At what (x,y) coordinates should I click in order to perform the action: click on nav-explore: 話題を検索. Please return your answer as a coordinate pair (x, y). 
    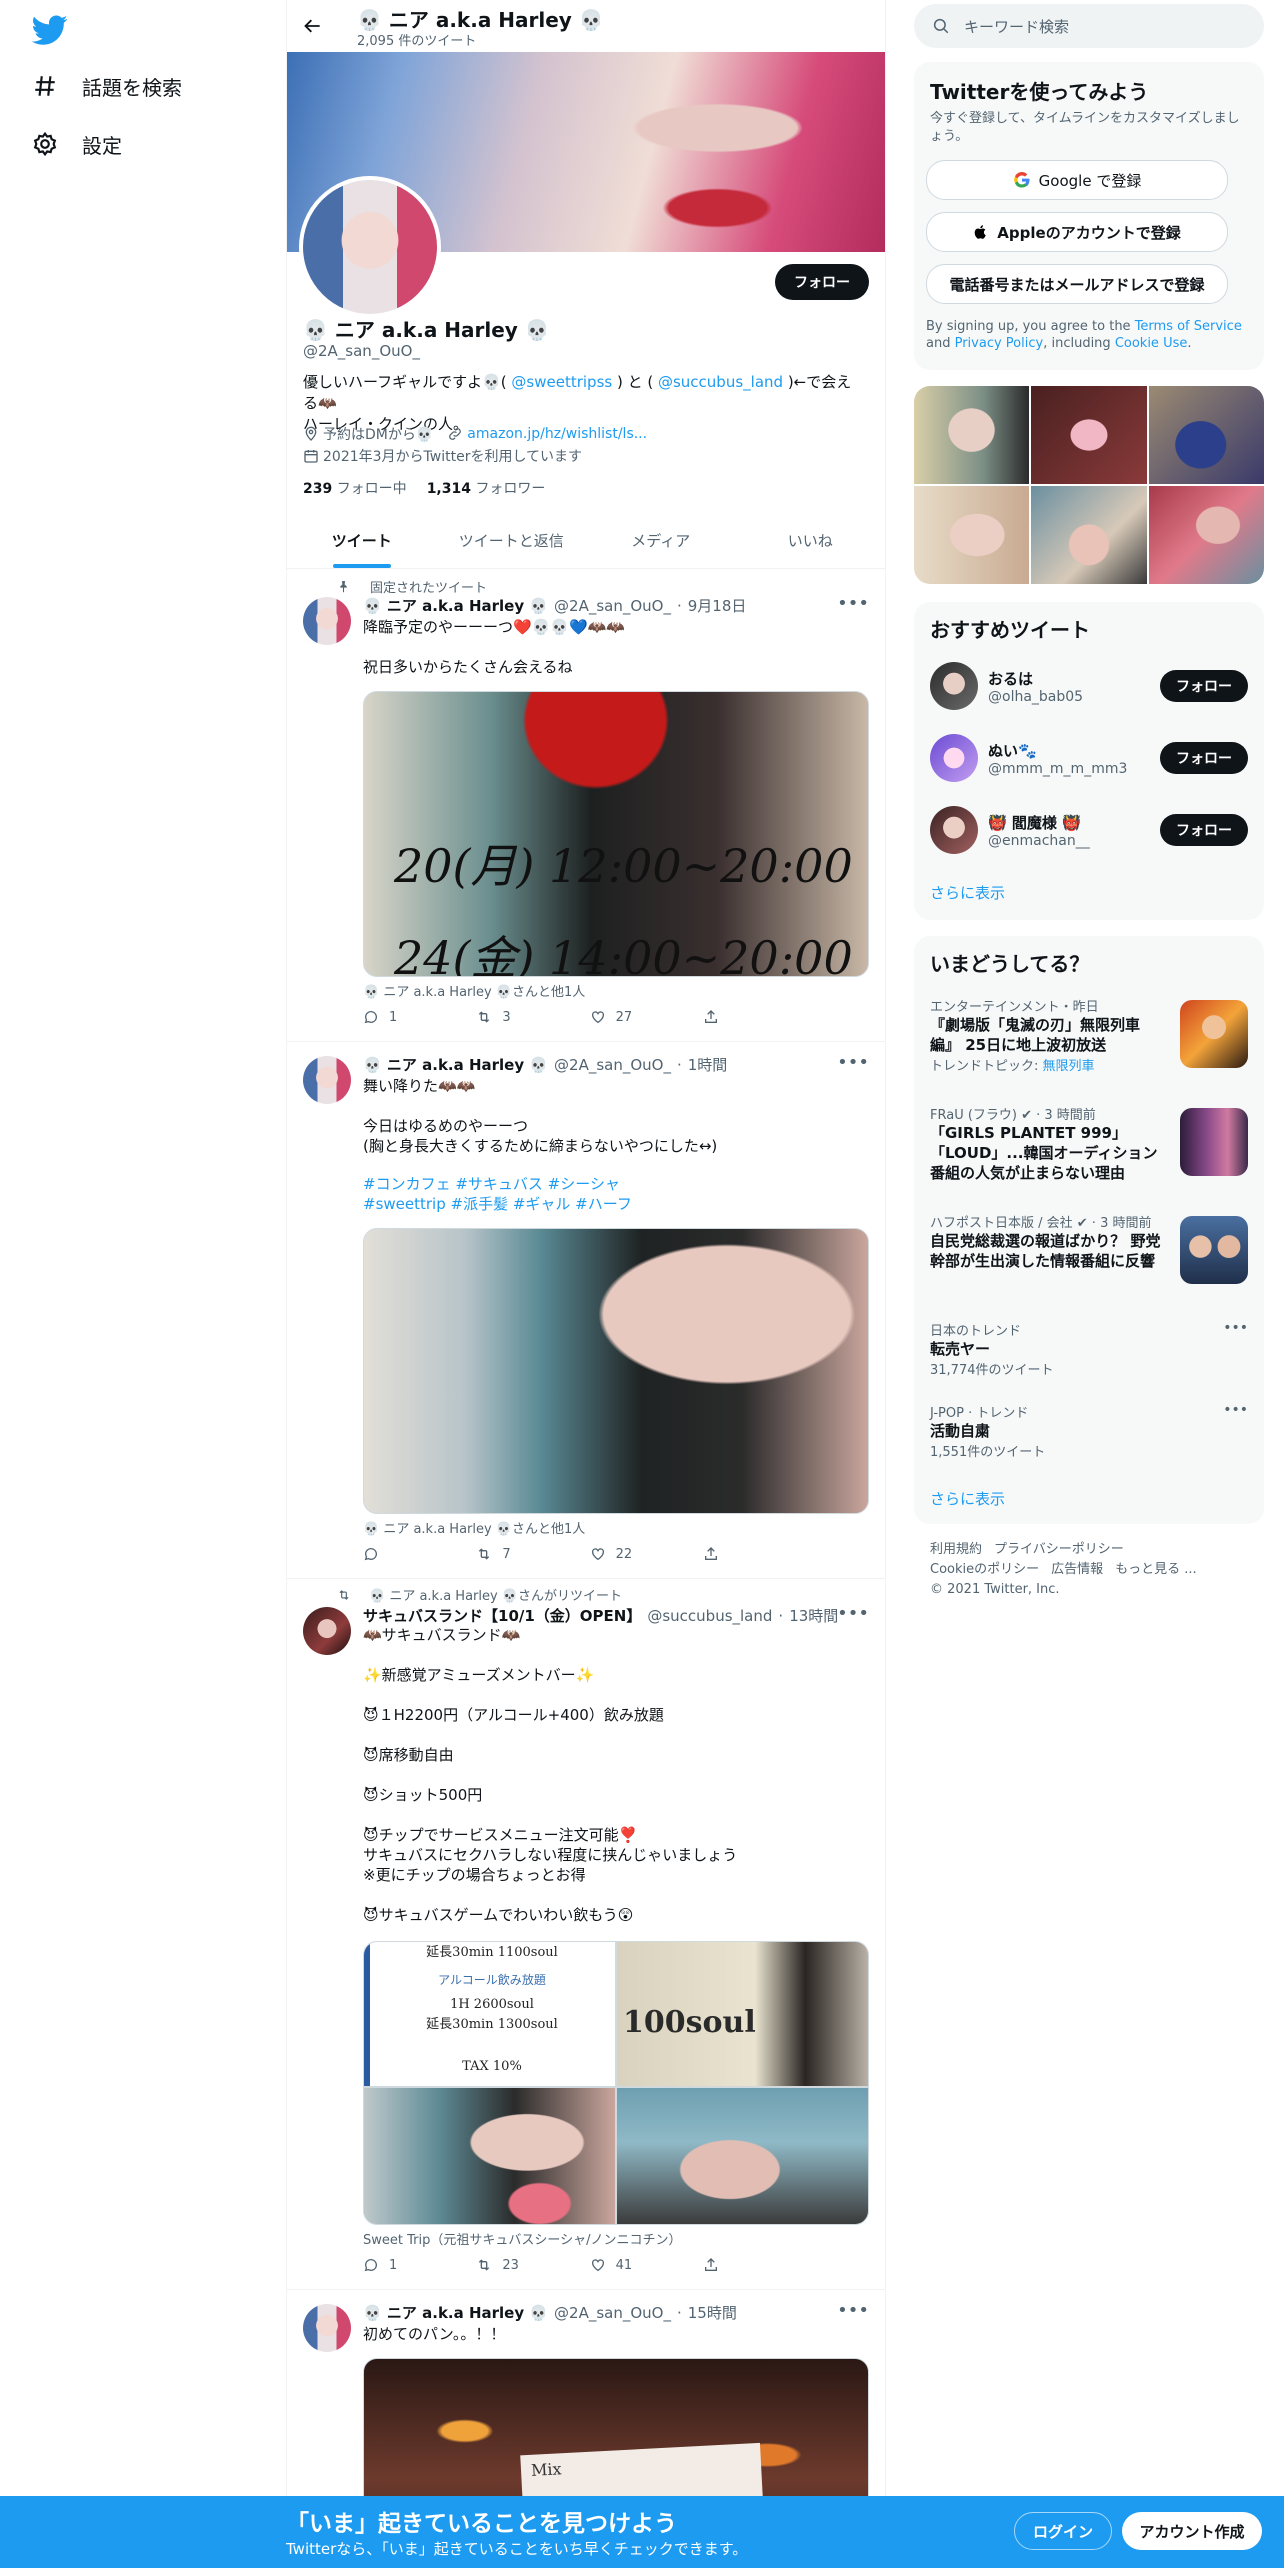
    Looking at the image, I should click on (107, 86).